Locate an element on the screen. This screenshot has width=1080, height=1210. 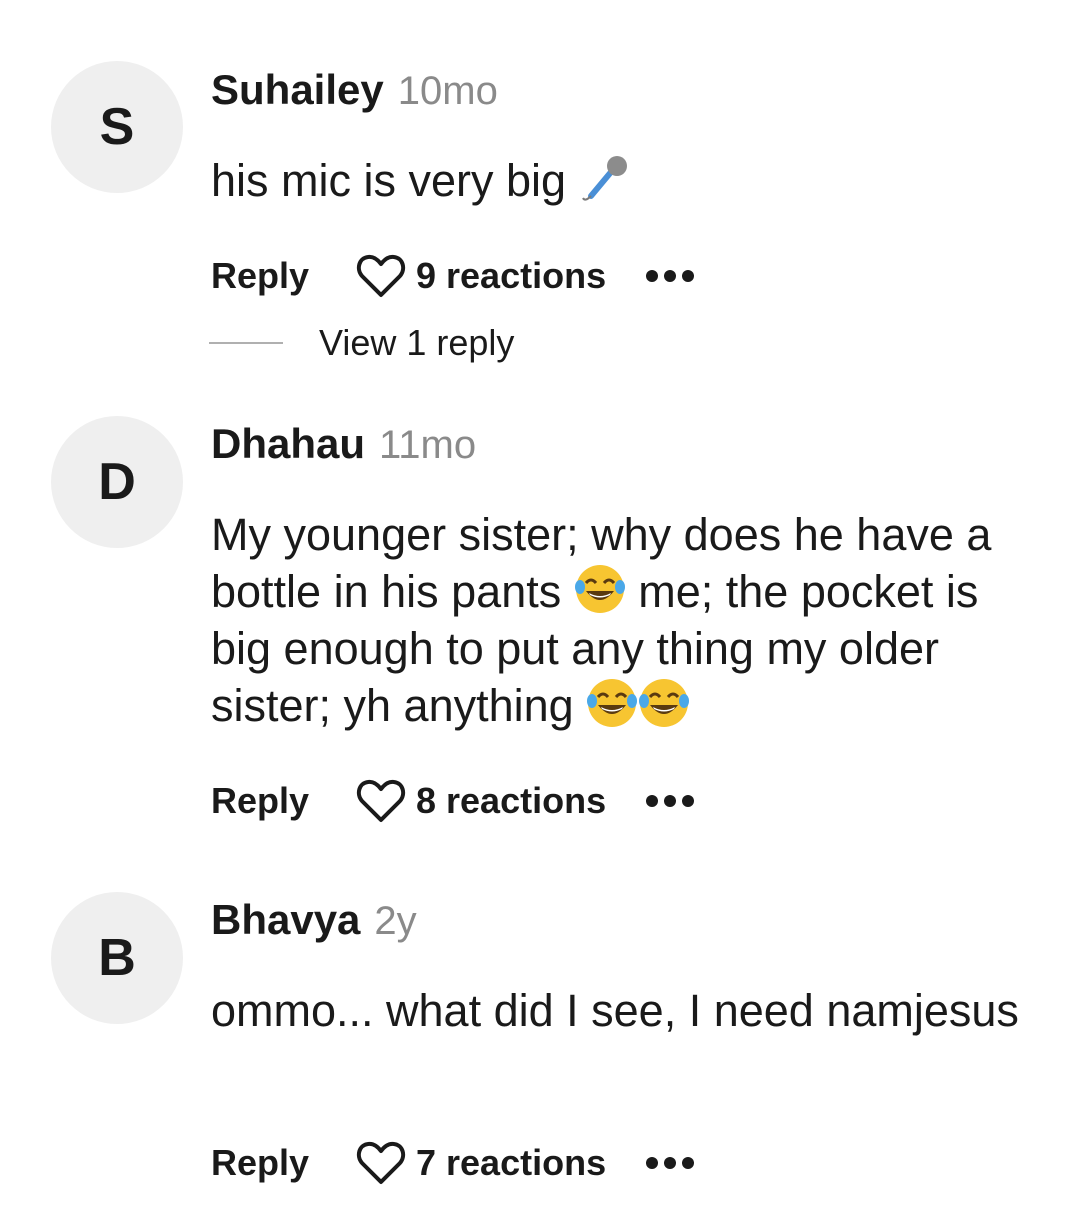
timestamp: 10mo is located at coordinates (447, 91).